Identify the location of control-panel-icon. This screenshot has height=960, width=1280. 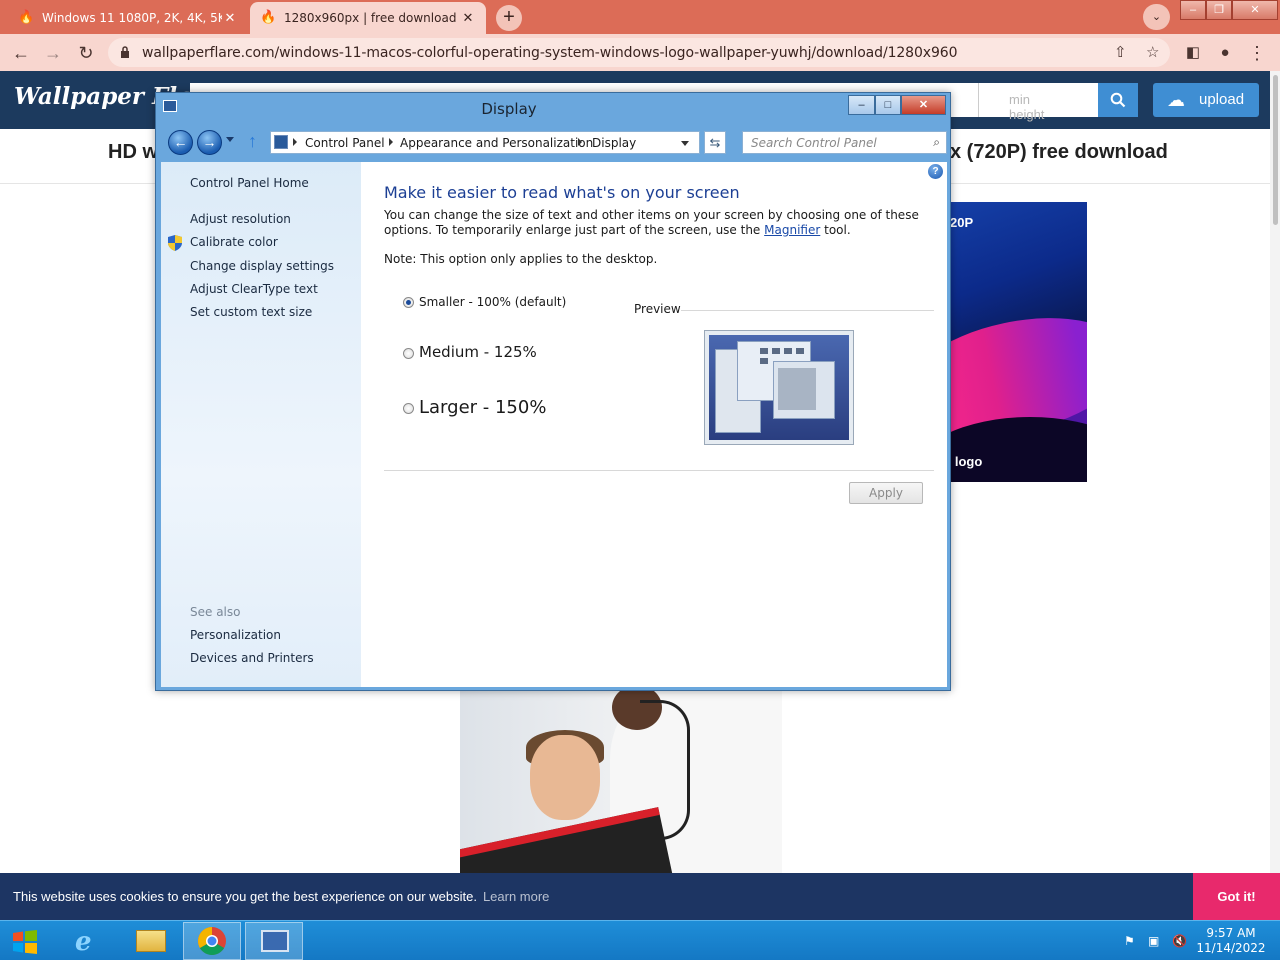
(274, 941).